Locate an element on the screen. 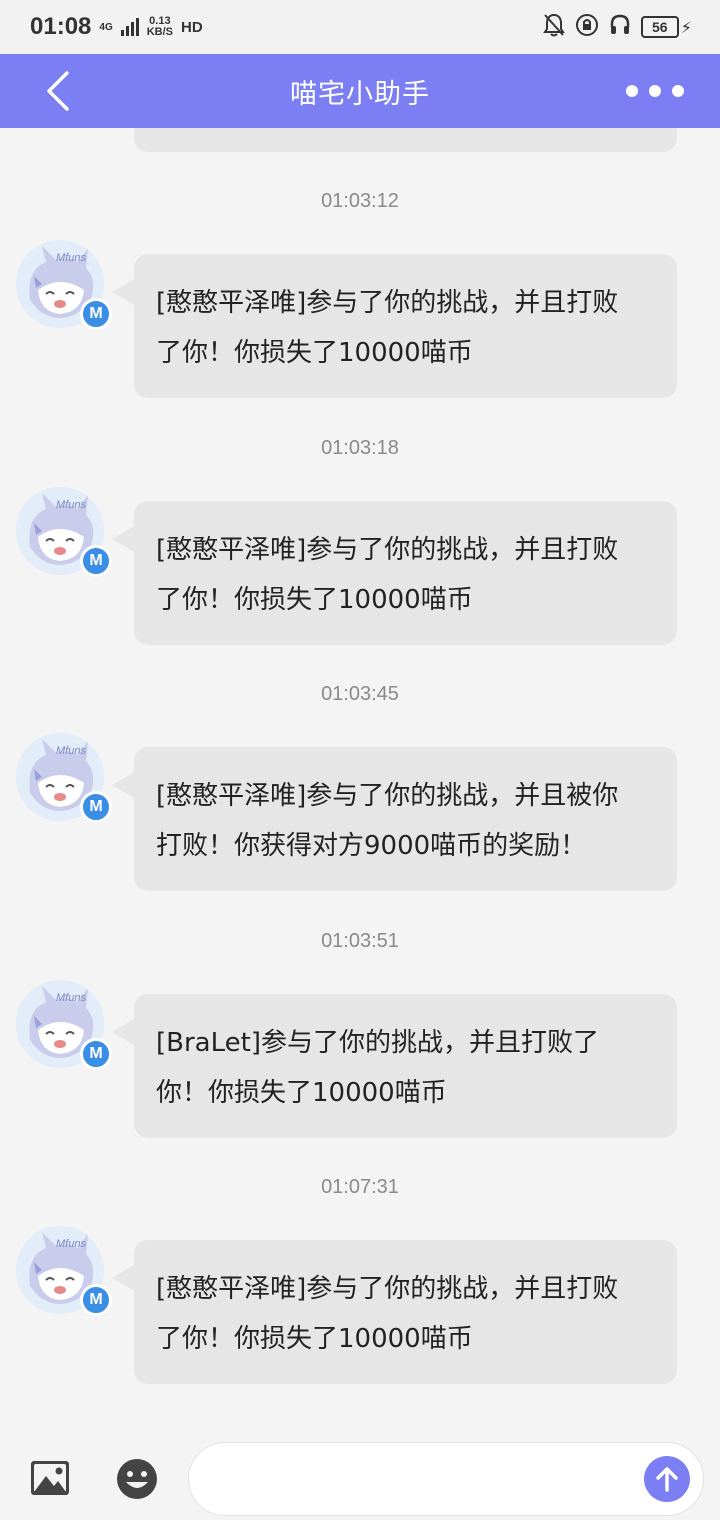 The height and width of the screenshot is (1520, 720). message-timestamp: 01:03:45 is located at coordinates (360, 694).